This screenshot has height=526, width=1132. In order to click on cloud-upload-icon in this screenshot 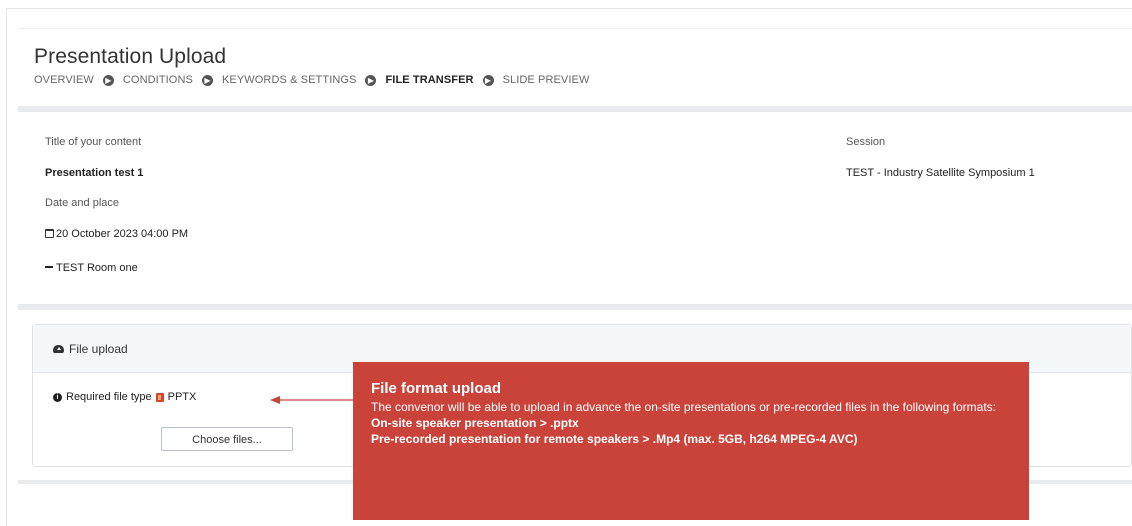, I will do `click(58, 349)`.